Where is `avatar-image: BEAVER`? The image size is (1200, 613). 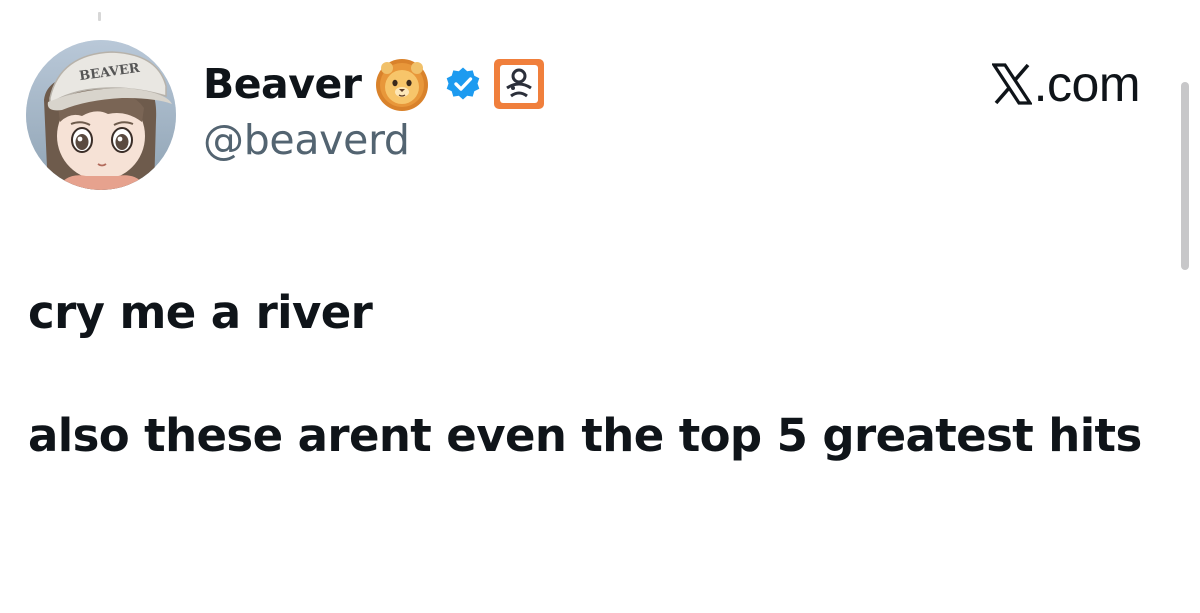 avatar-image: BEAVER is located at coordinates (101, 115).